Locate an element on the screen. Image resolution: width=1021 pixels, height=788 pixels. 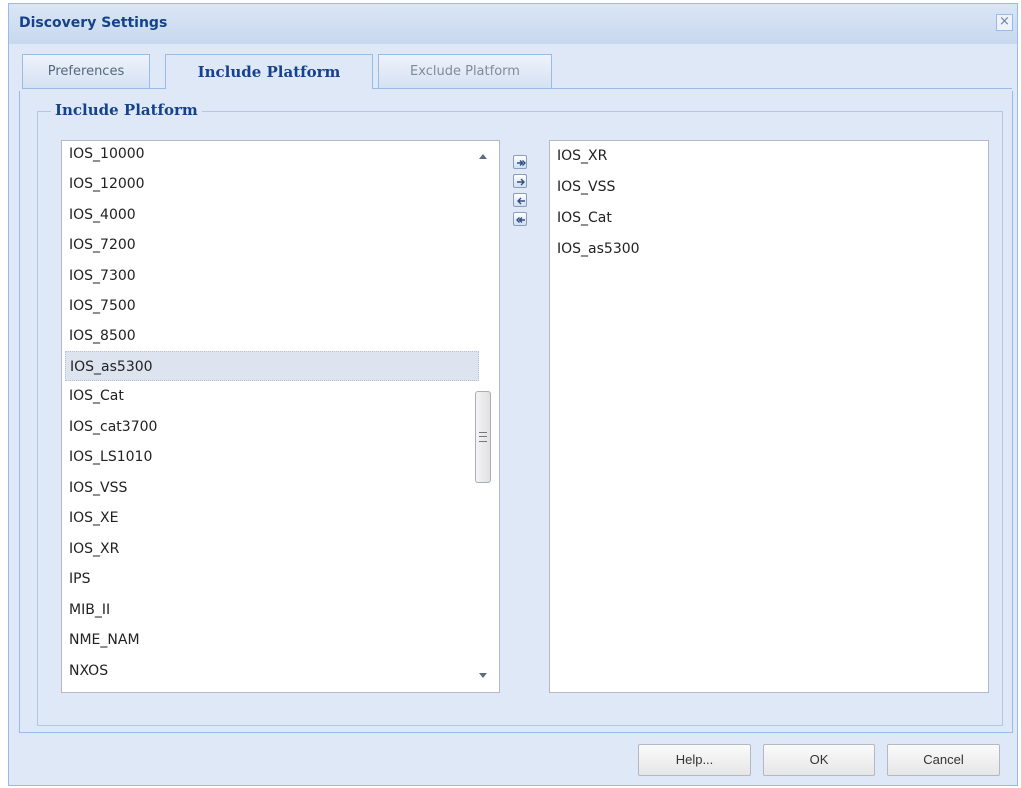
remove-all-button is located at coordinates (520, 219).